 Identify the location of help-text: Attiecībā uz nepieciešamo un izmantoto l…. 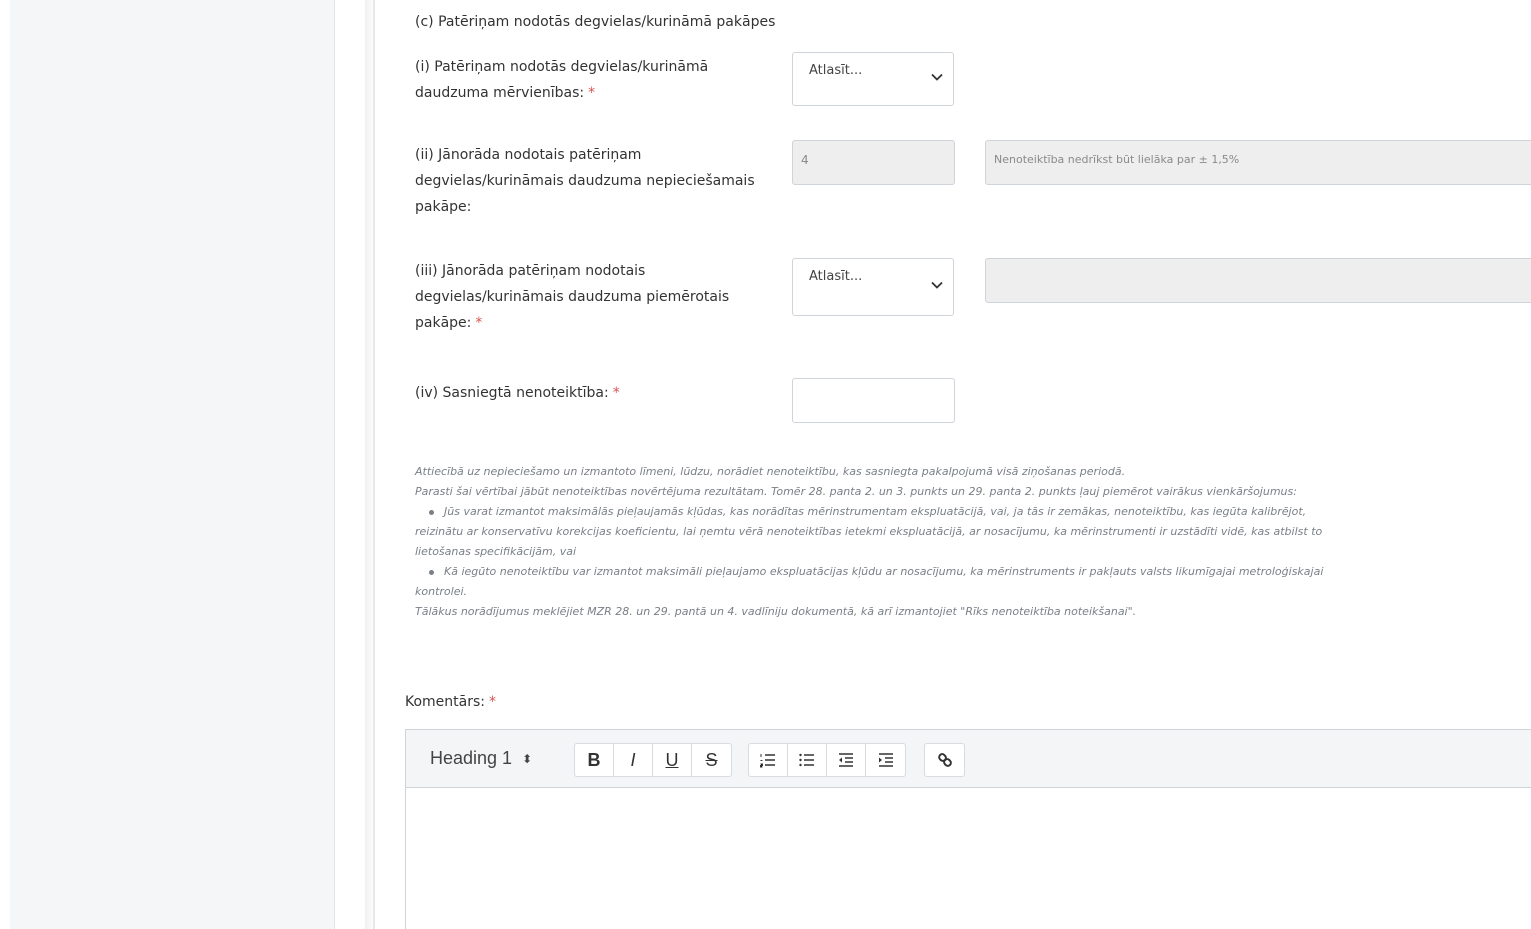
(972, 542).